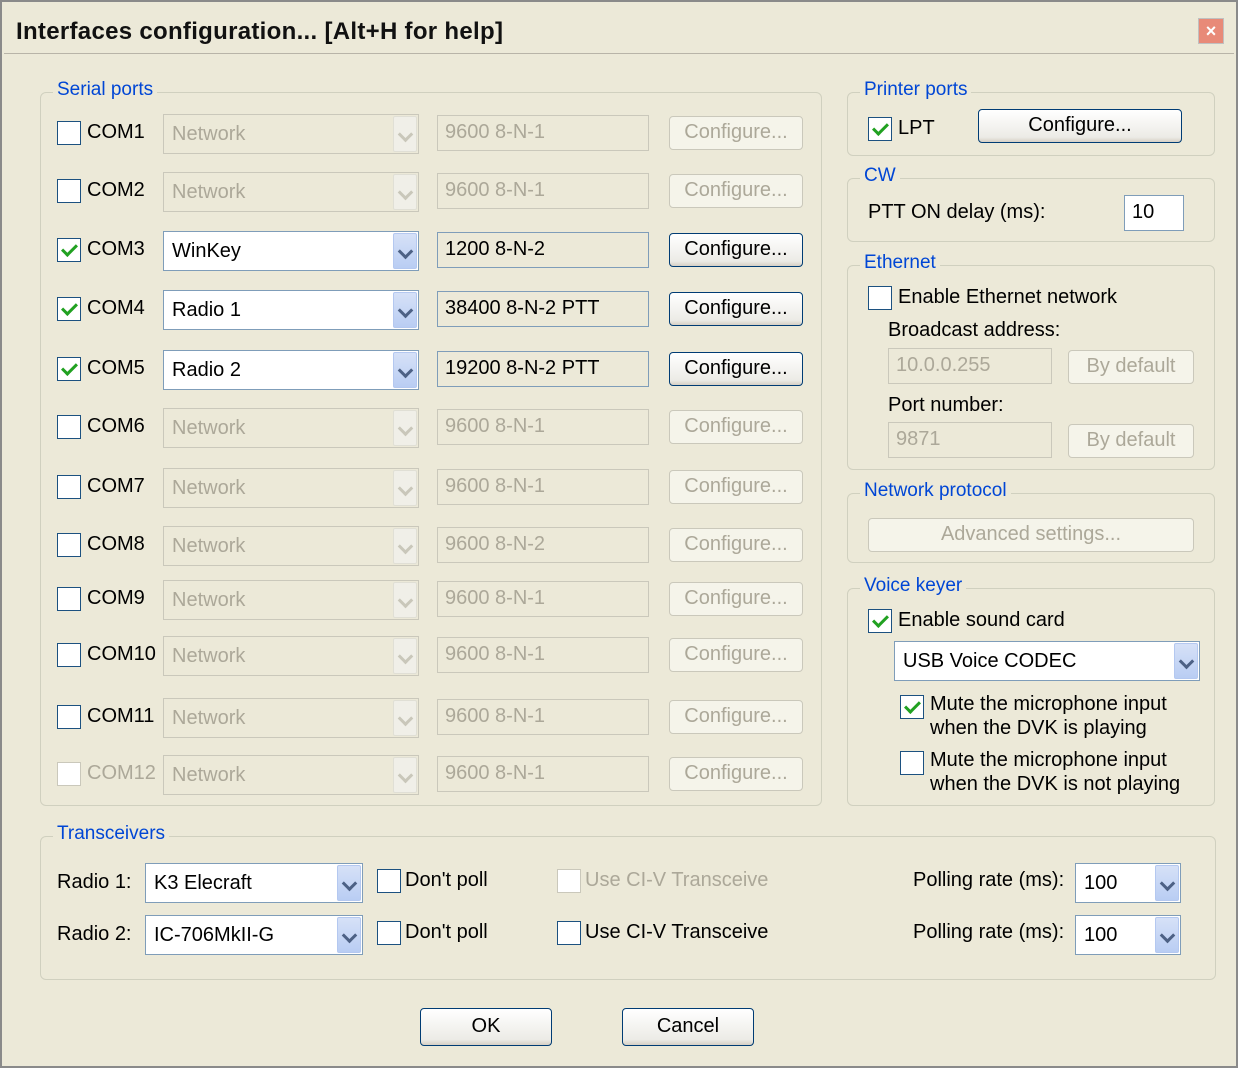  What do you see at coordinates (203, 883) in the screenshot?
I see `radio-model-value: K3 Elecraft` at bounding box center [203, 883].